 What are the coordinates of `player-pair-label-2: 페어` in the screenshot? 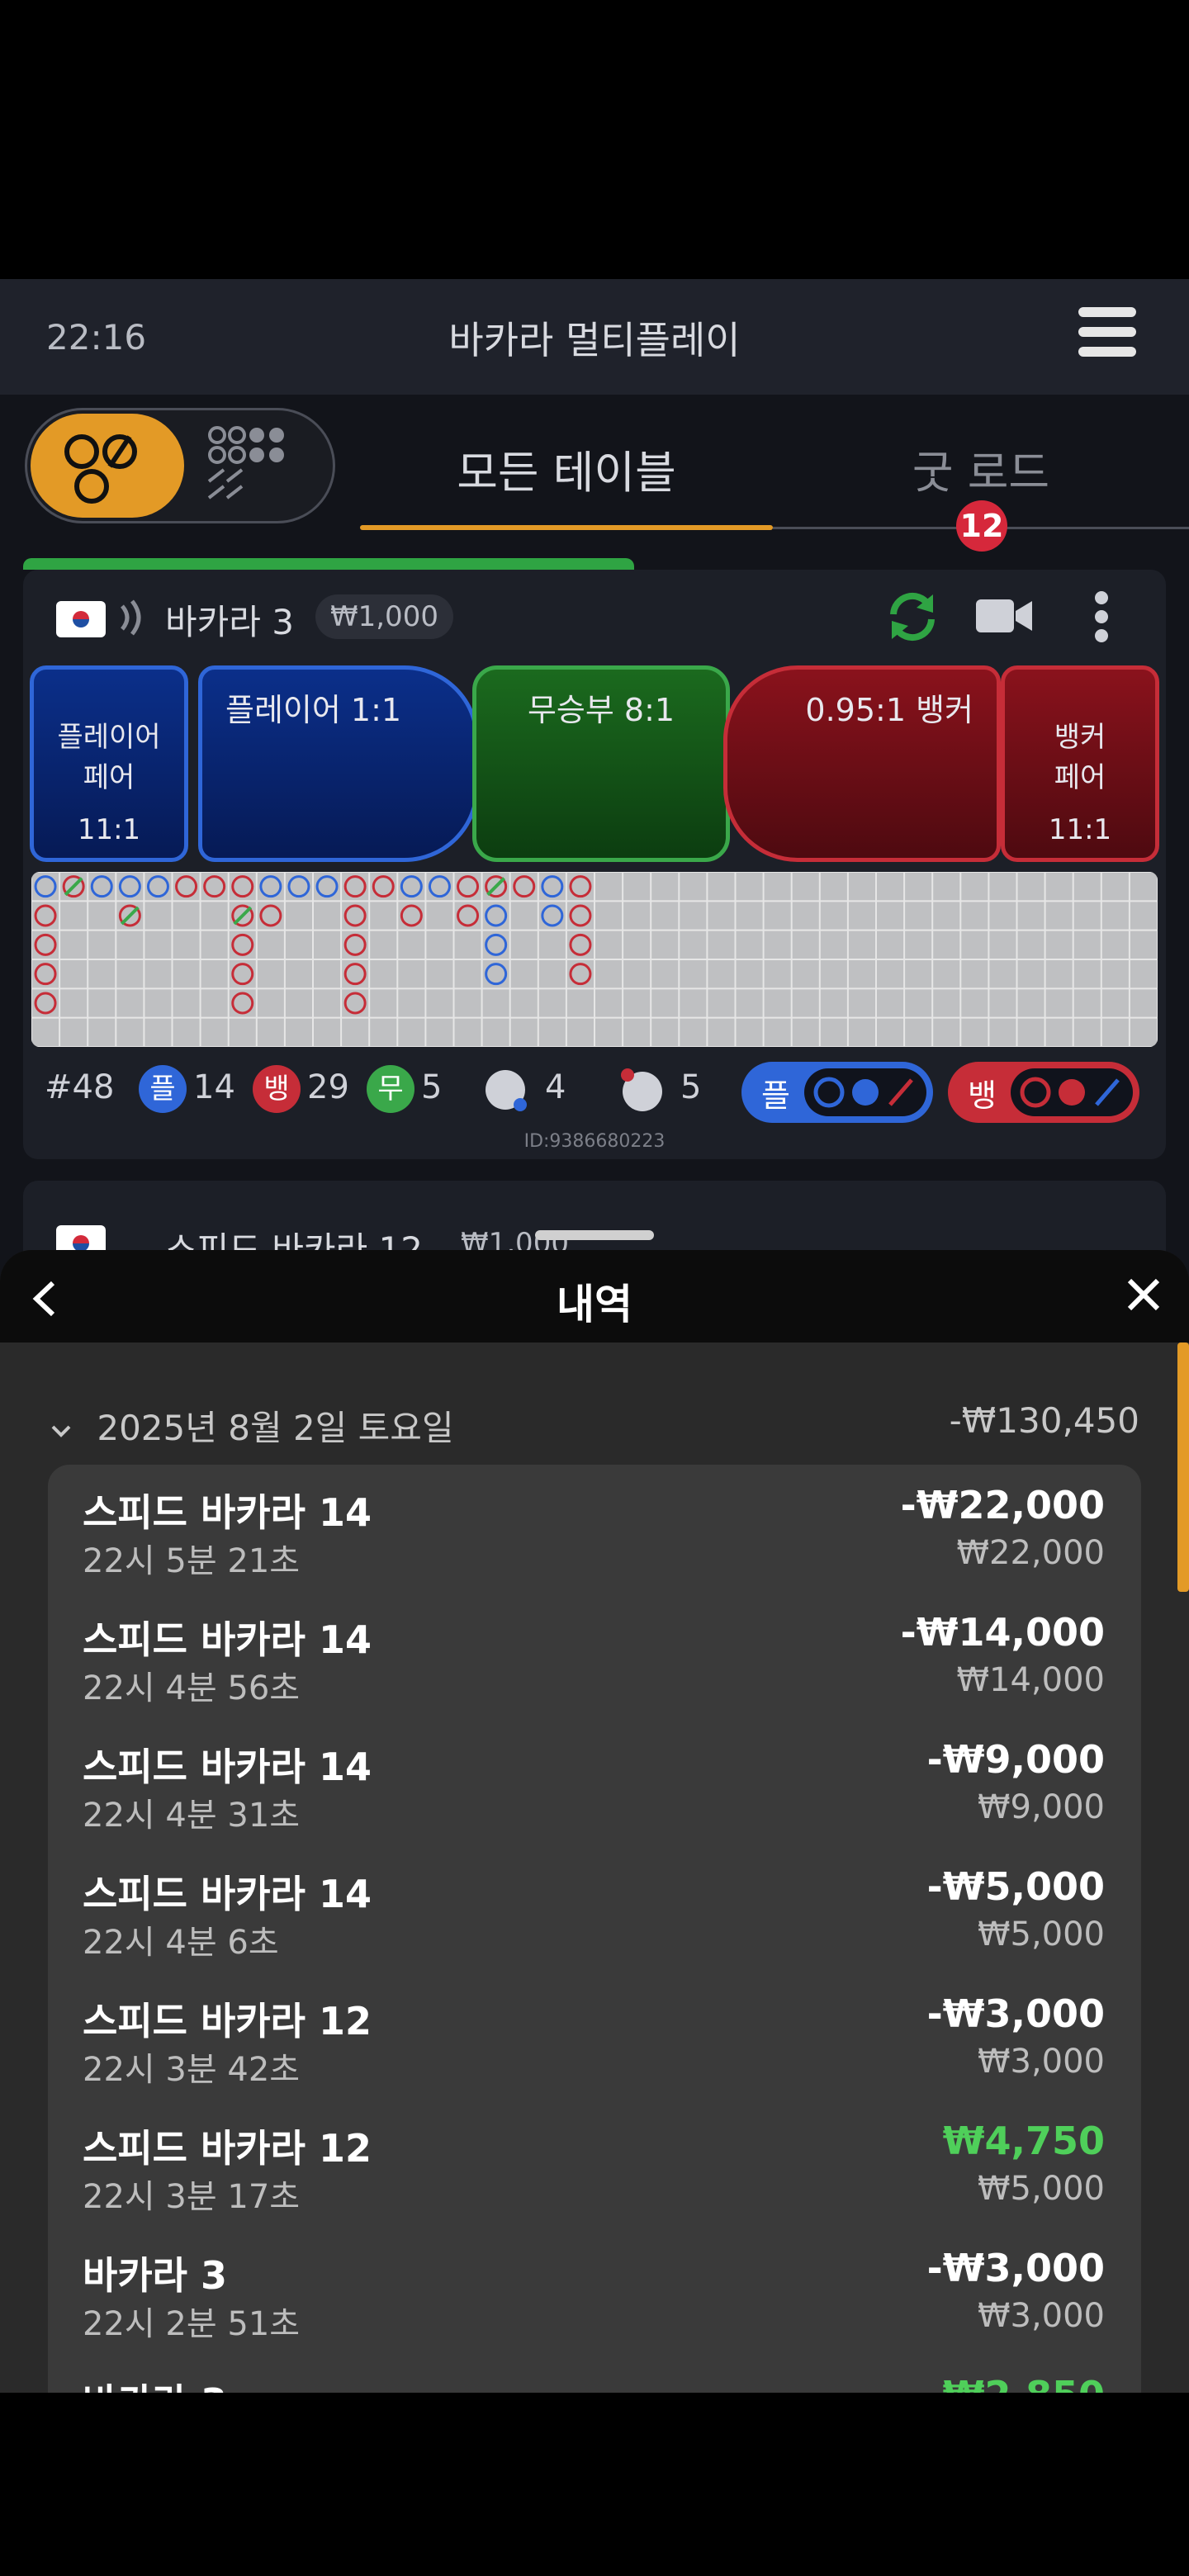 It's located at (109, 777).